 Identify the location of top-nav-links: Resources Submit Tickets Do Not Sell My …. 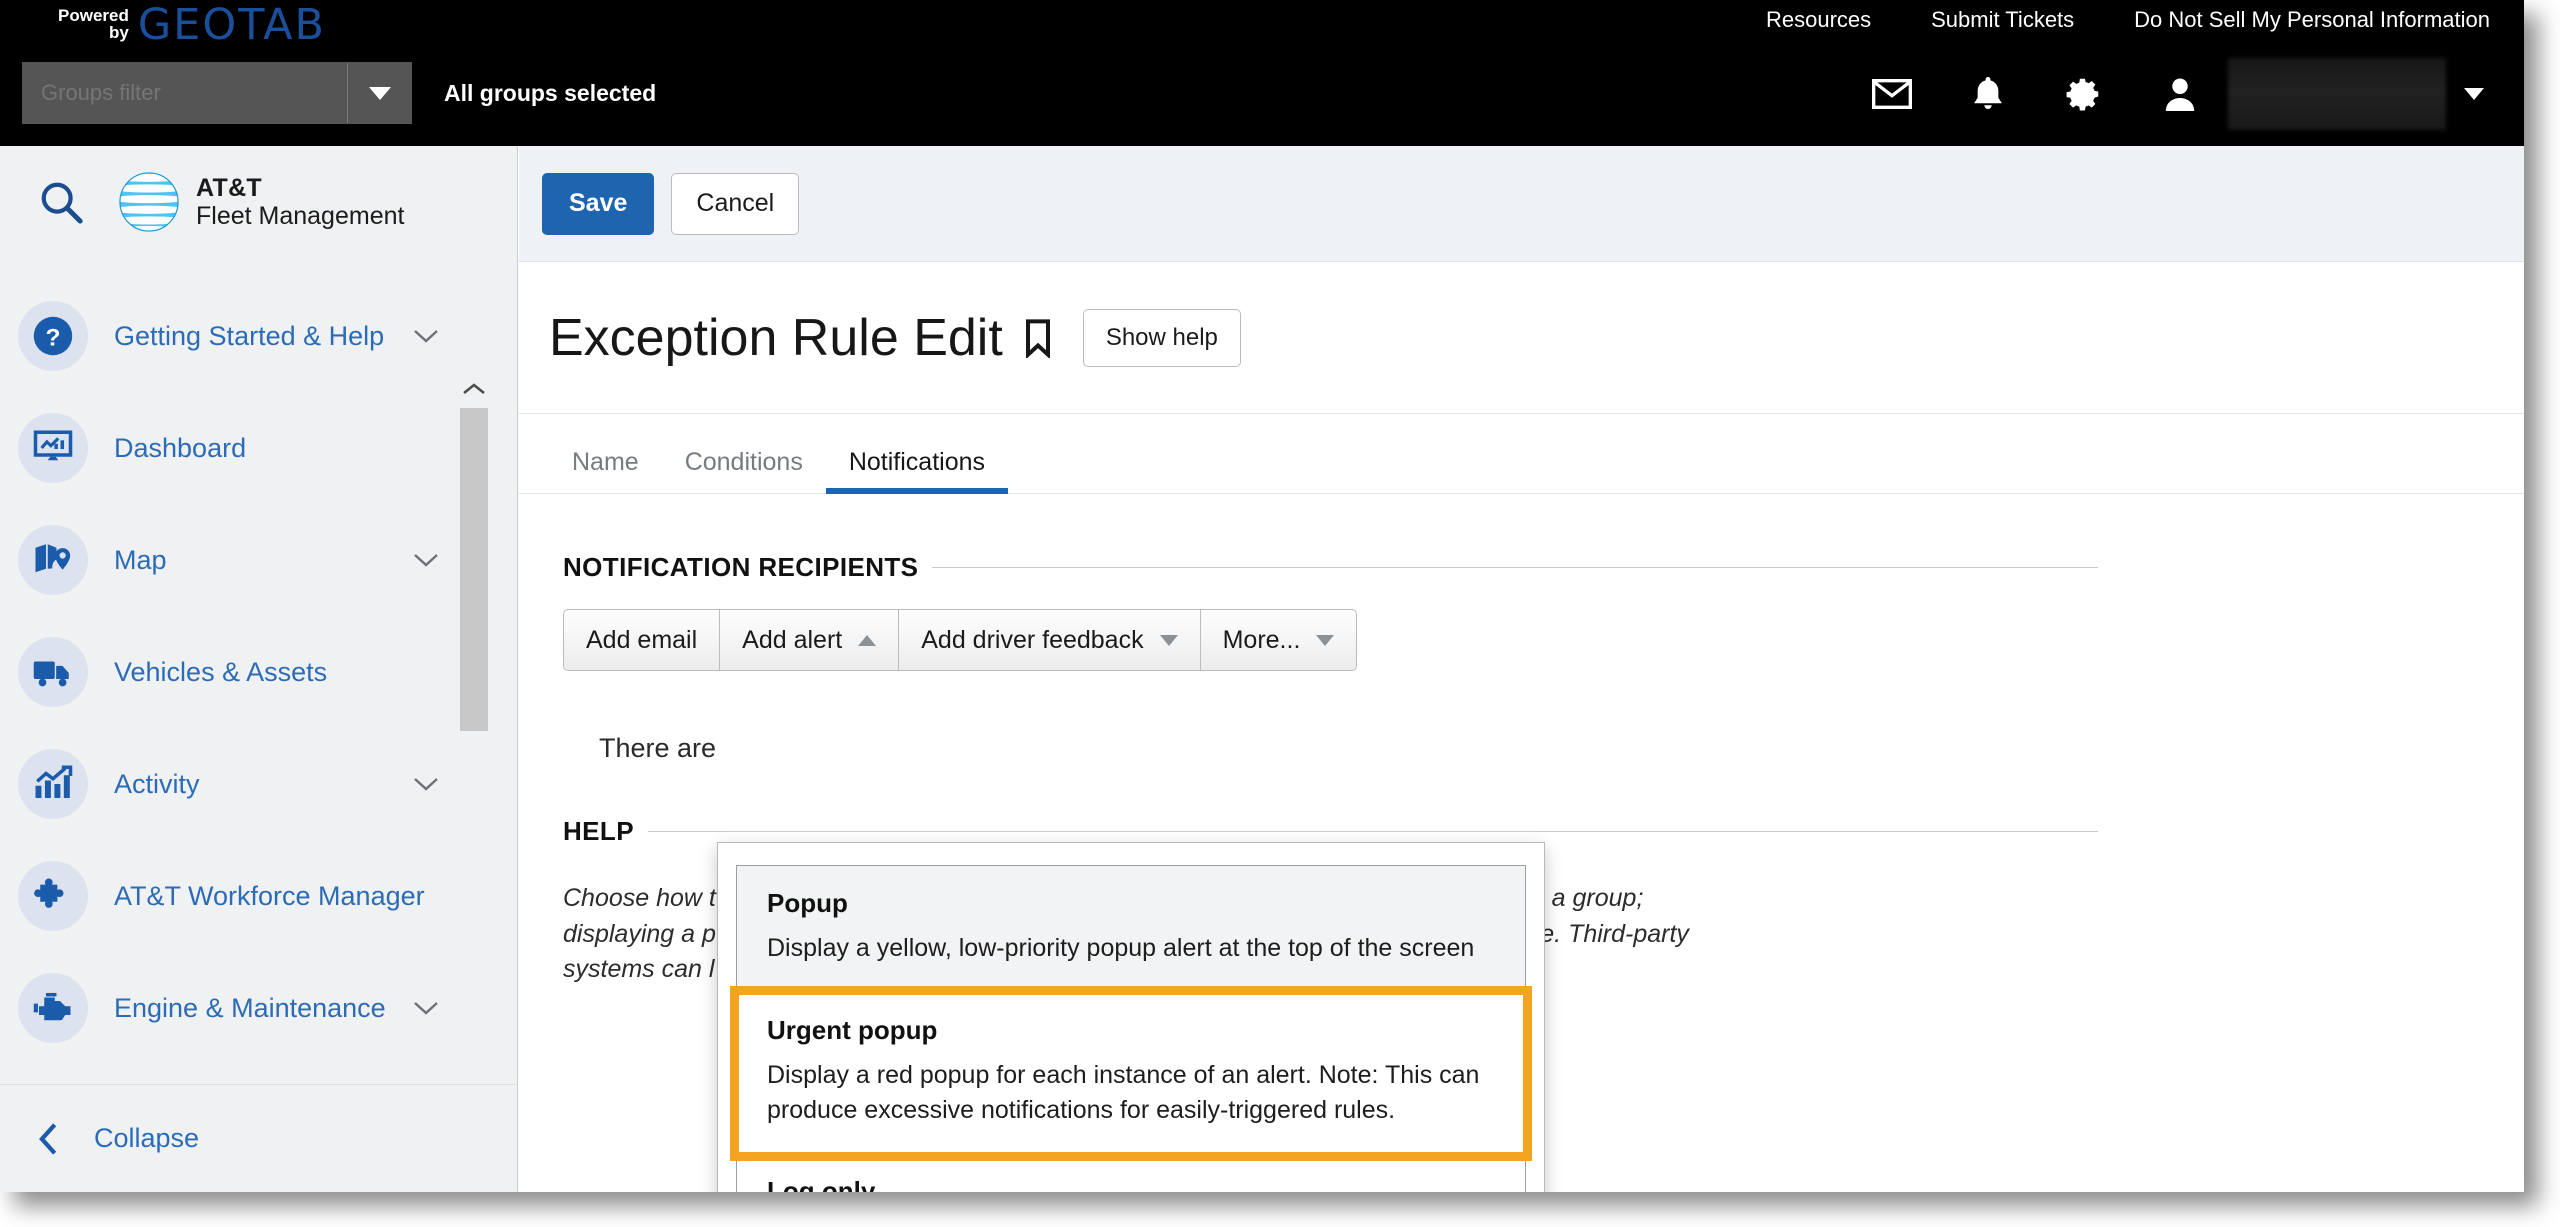
(2128, 20).